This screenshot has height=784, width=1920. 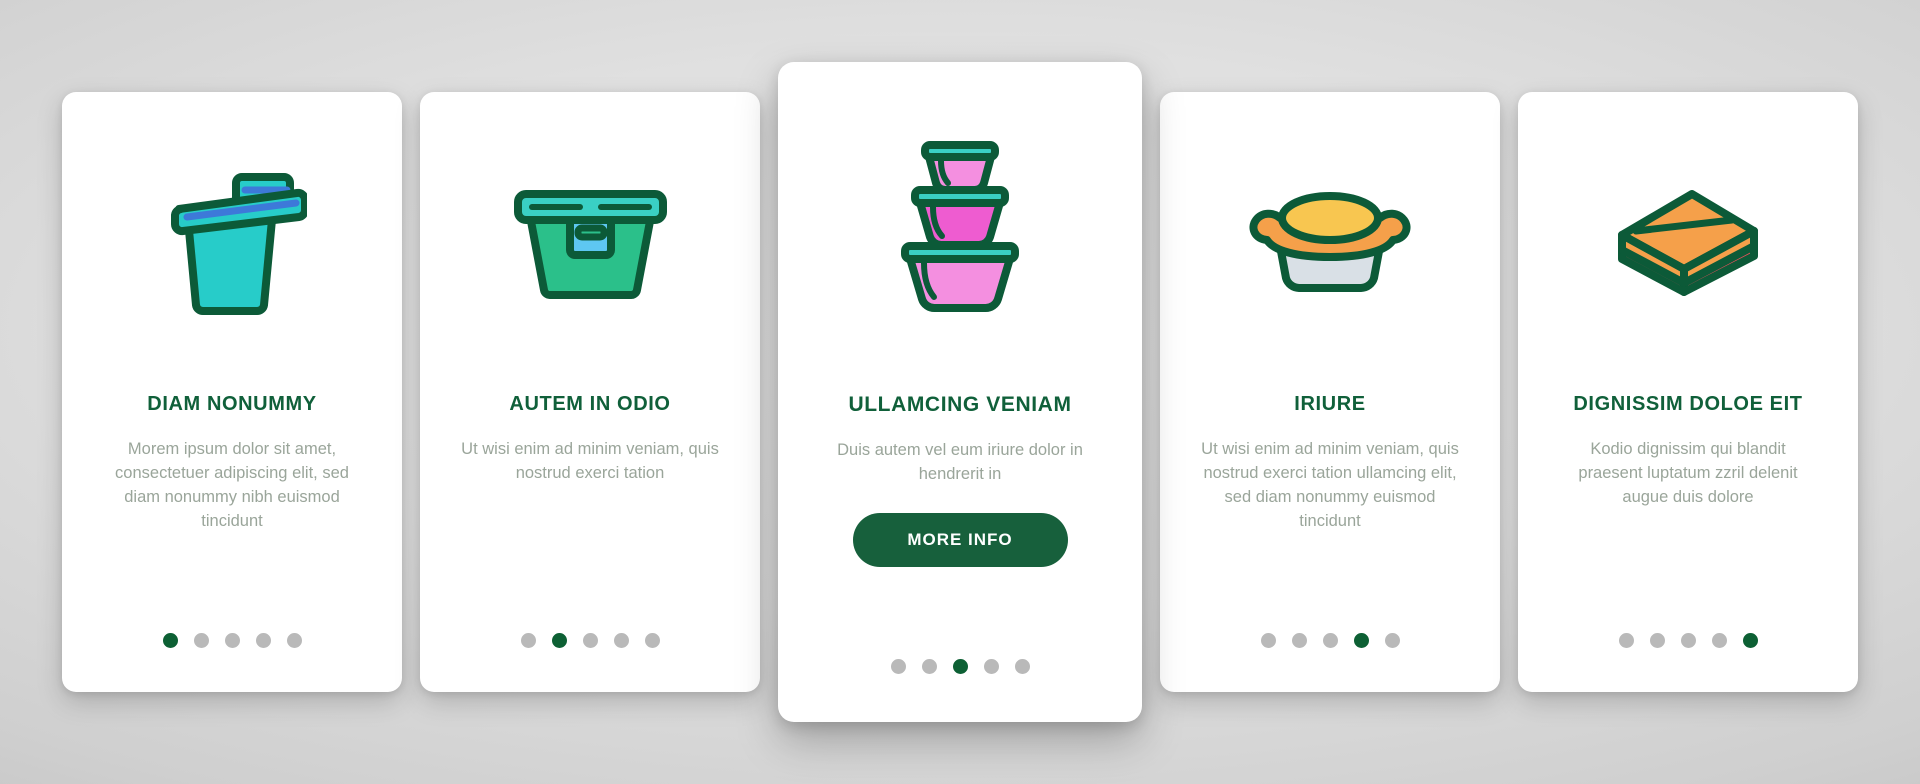 I want to click on card-1-icon-area, so click(x=232, y=242).